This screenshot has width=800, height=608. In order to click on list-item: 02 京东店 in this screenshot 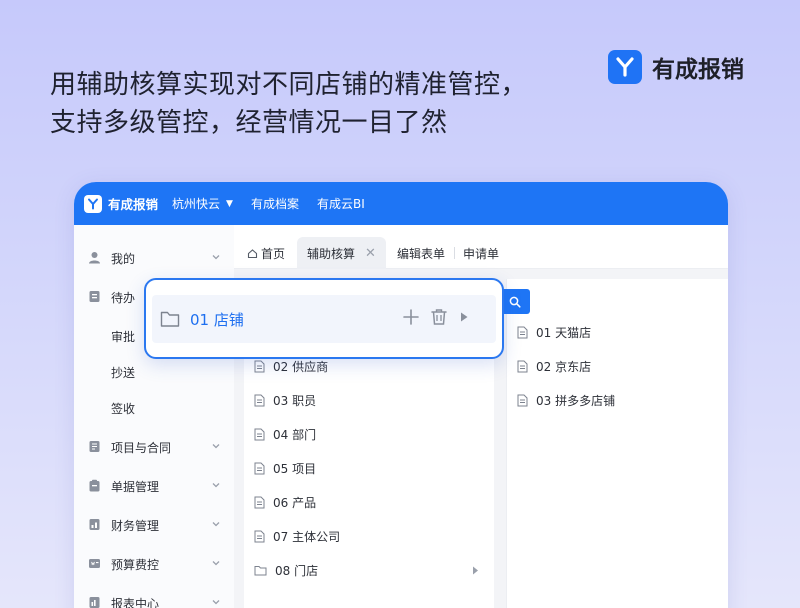, I will do `click(554, 366)`.